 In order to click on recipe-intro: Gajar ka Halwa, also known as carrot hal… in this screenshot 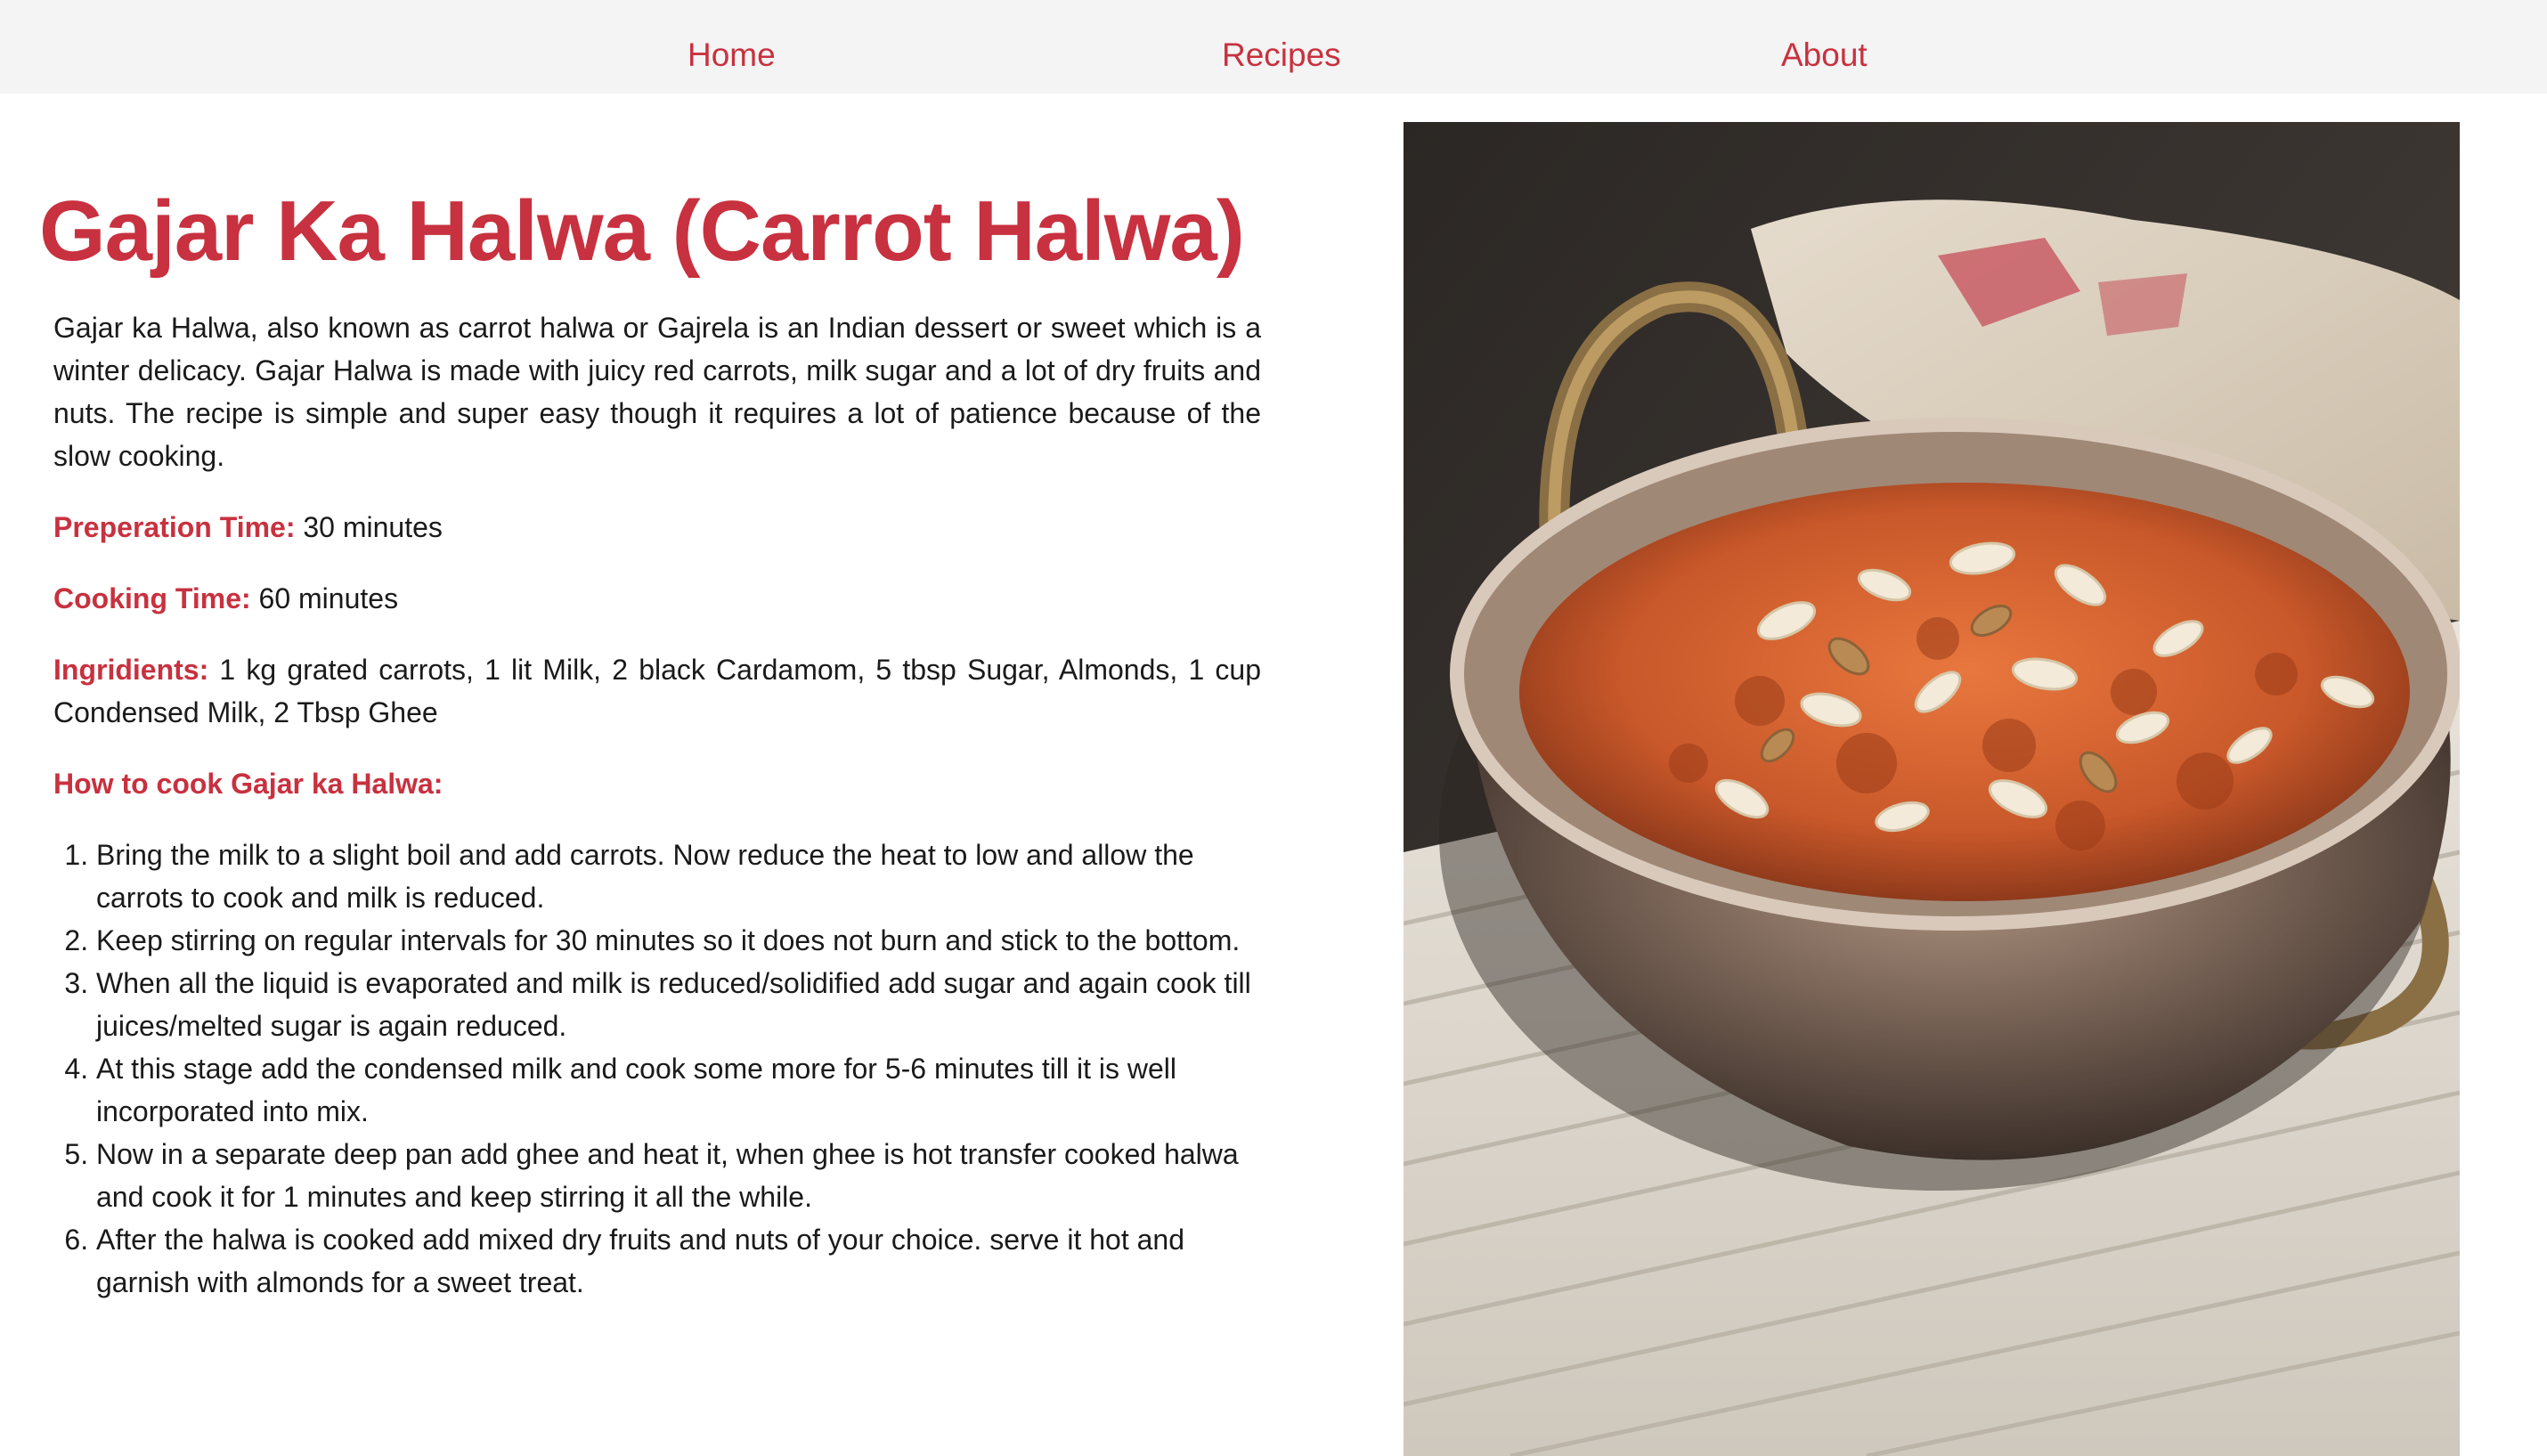, I will do `click(657, 392)`.